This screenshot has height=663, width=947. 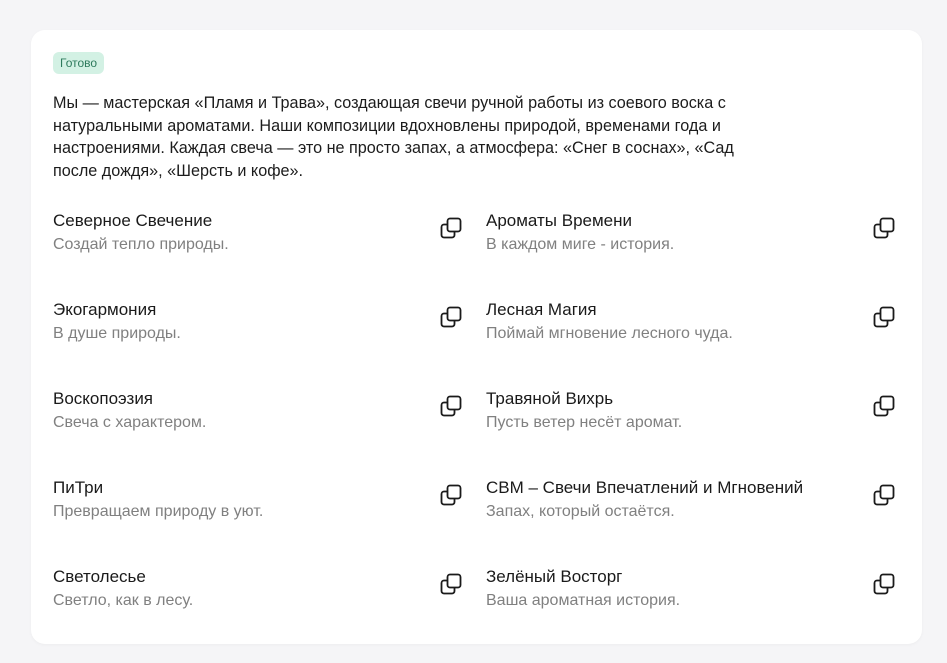 What do you see at coordinates (583, 600) in the screenshot?
I see `suggestion-tagline: Ваша ароматная история.` at bounding box center [583, 600].